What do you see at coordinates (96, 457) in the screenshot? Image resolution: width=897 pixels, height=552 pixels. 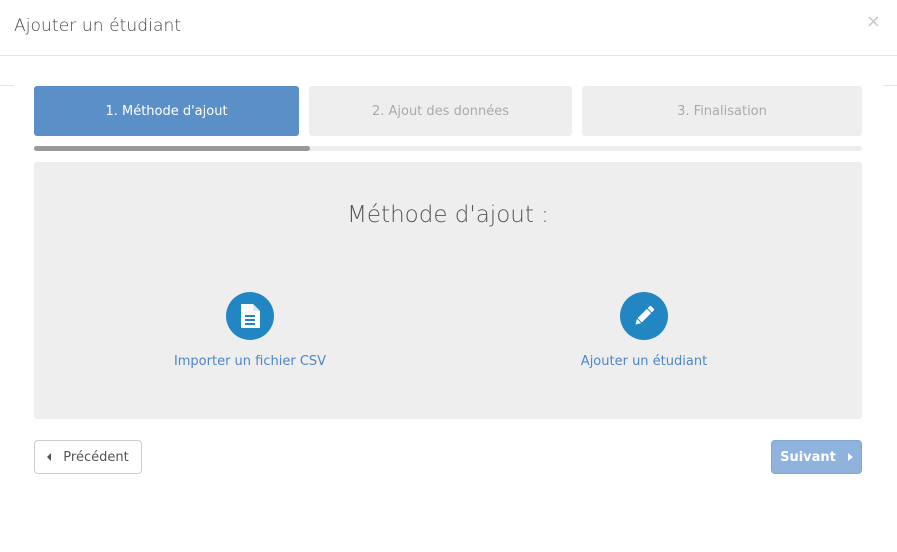 I see `previous-button-label: Précédent` at bounding box center [96, 457].